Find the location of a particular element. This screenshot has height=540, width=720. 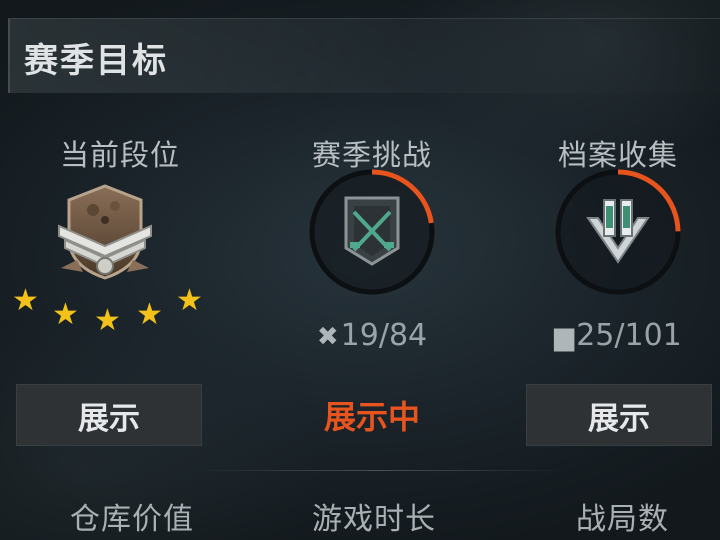

section-title: 赛季目标 is located at coordinates (96, 61).